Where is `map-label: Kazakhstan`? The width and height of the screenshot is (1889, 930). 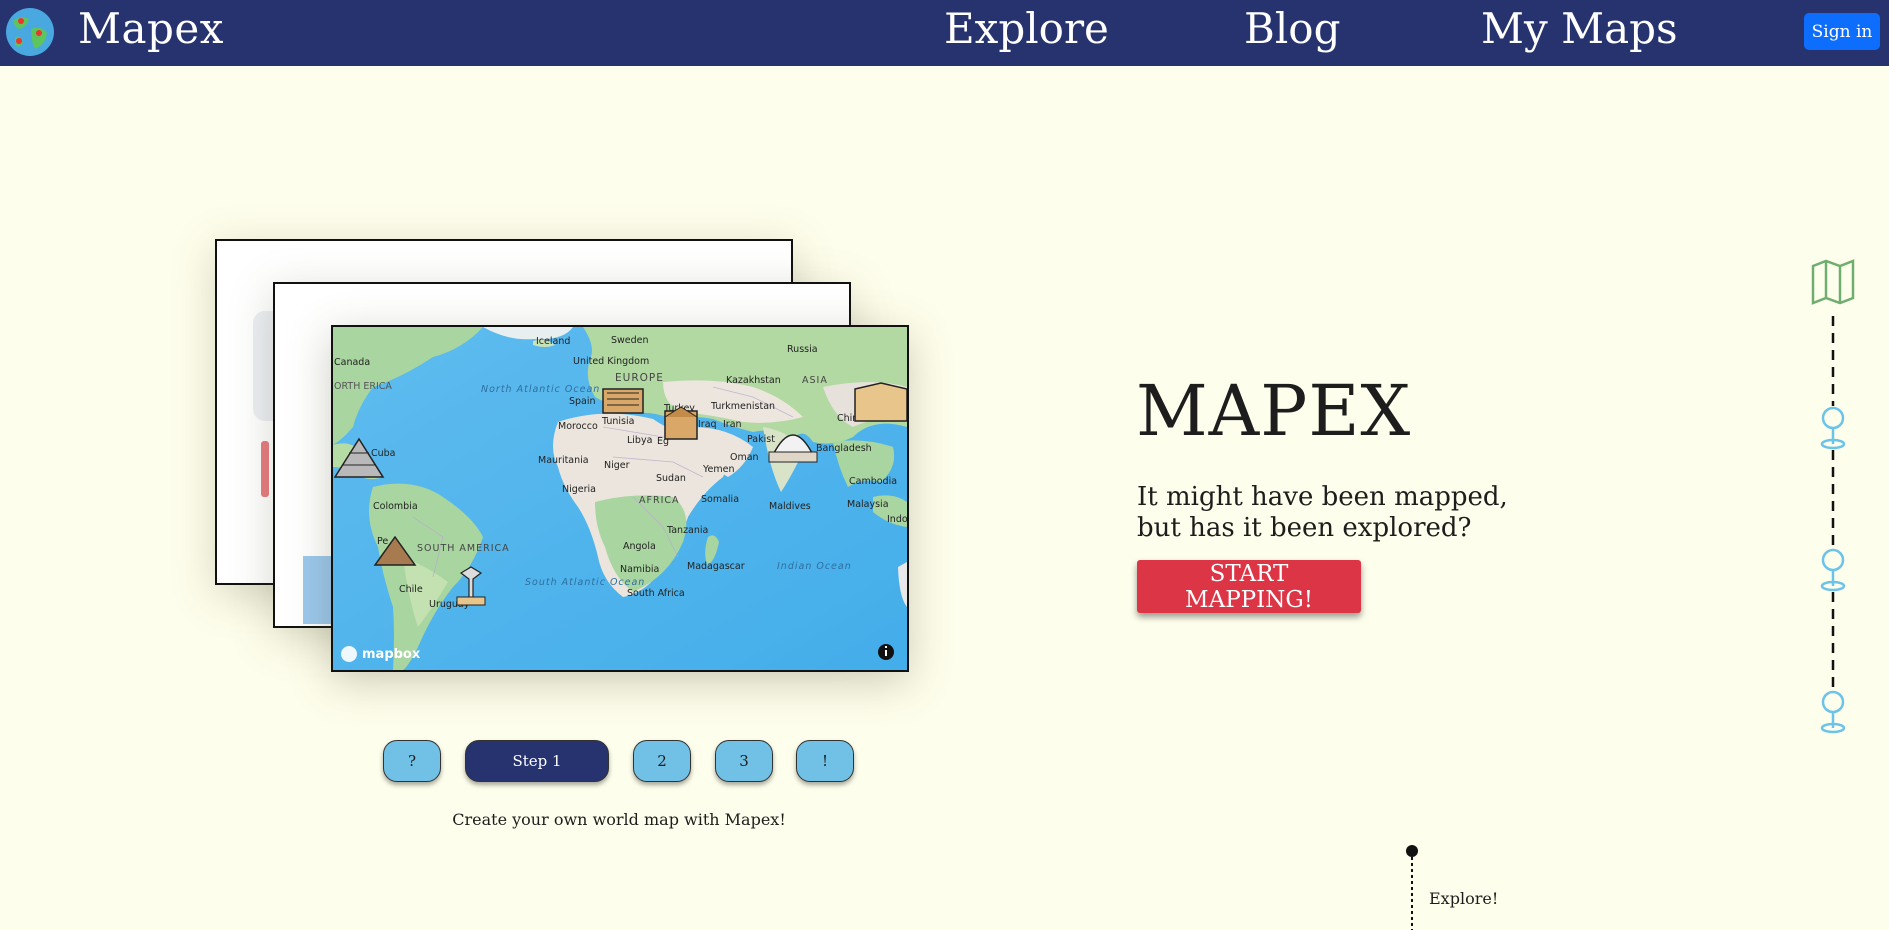 map-label: Kazakhstan is located at coordinates (753, 380).